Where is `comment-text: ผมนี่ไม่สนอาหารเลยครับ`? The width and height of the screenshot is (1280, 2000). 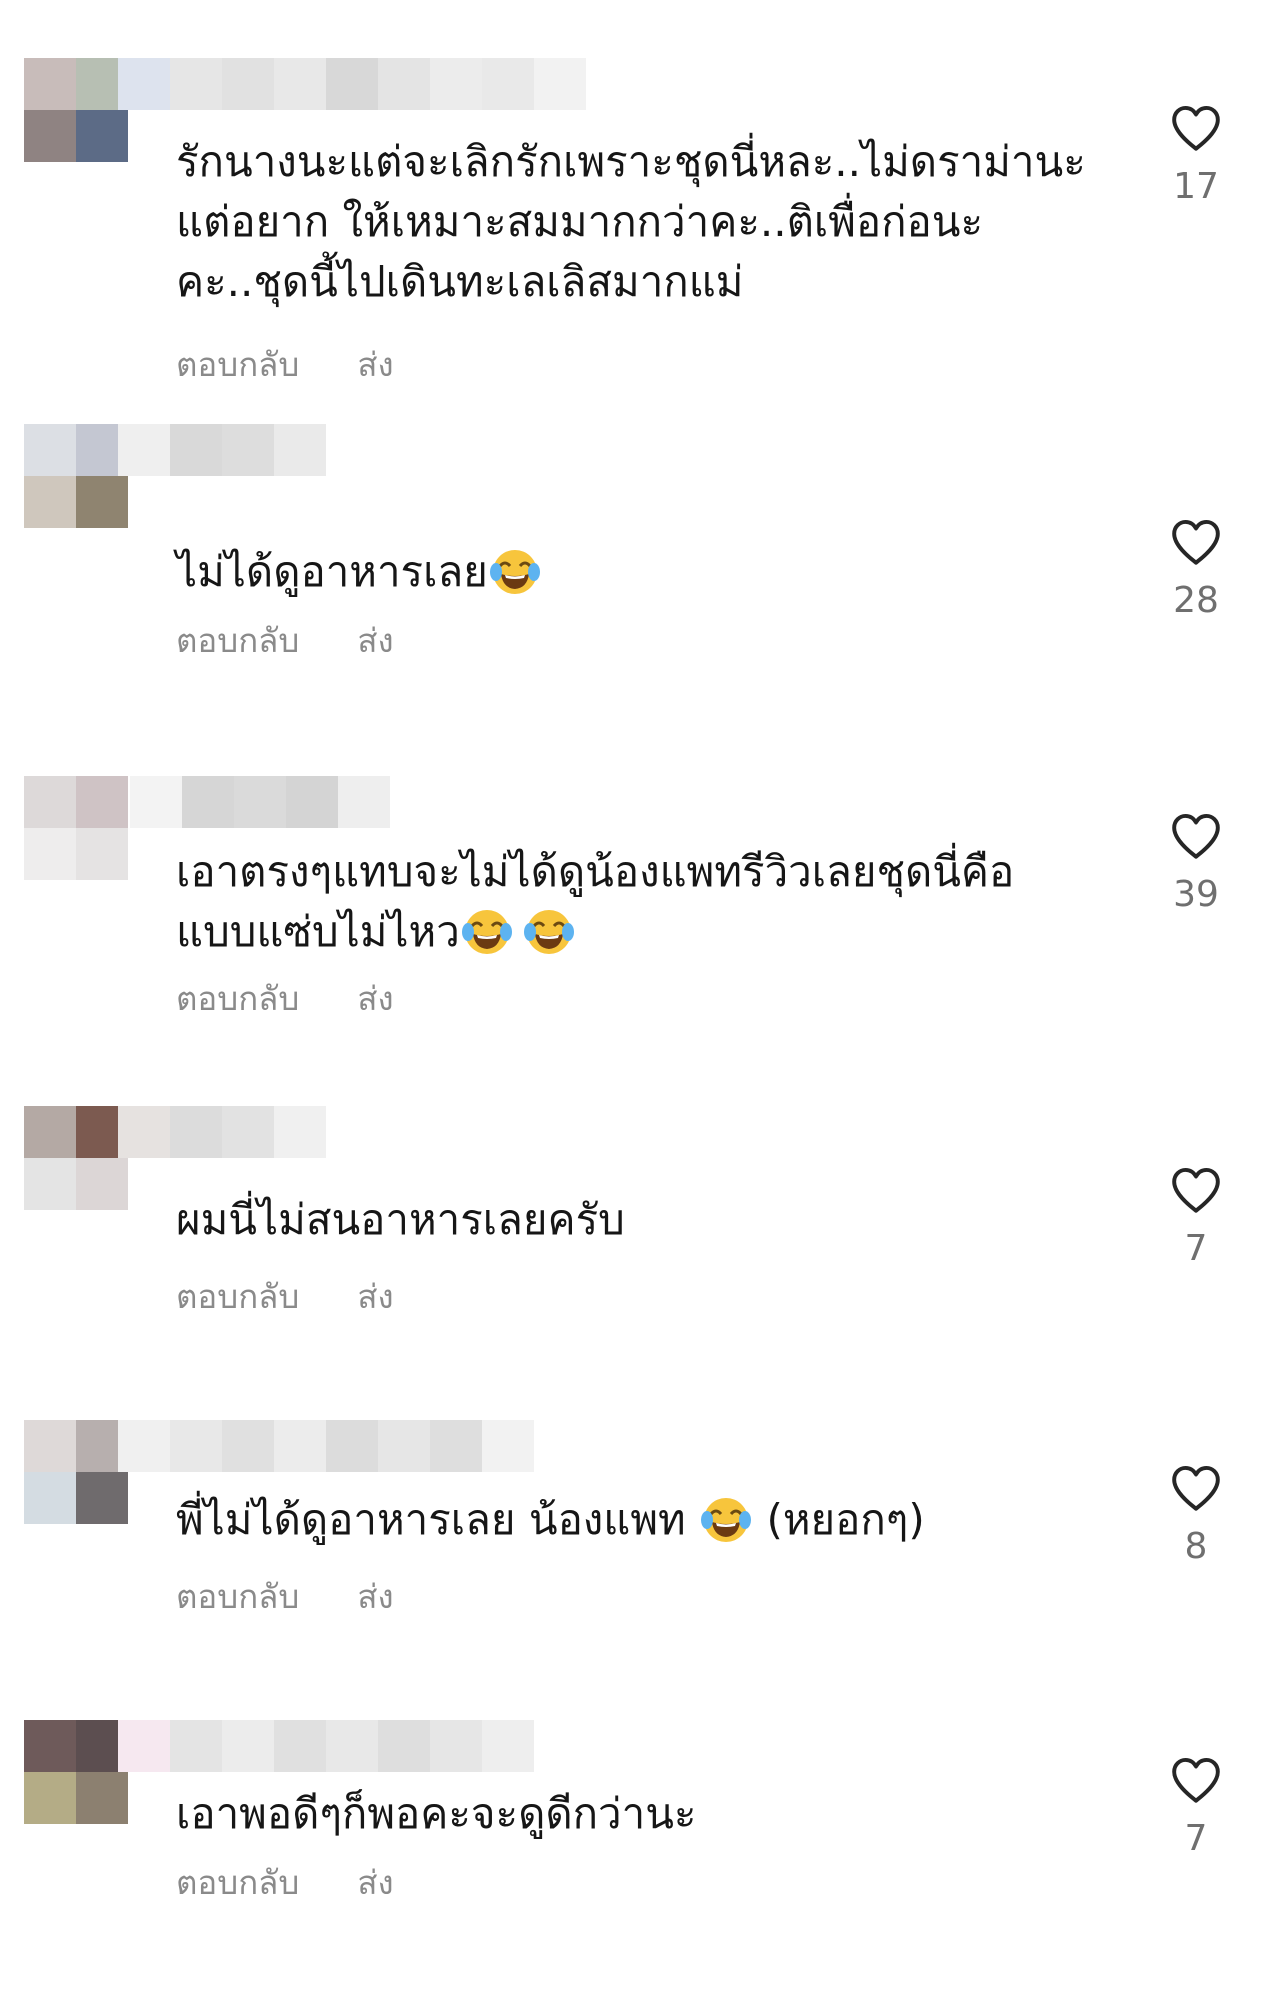
comment-text: ผมนี่ไม่สนอาหารเลยครับ is located at coordinates (400, 1219).